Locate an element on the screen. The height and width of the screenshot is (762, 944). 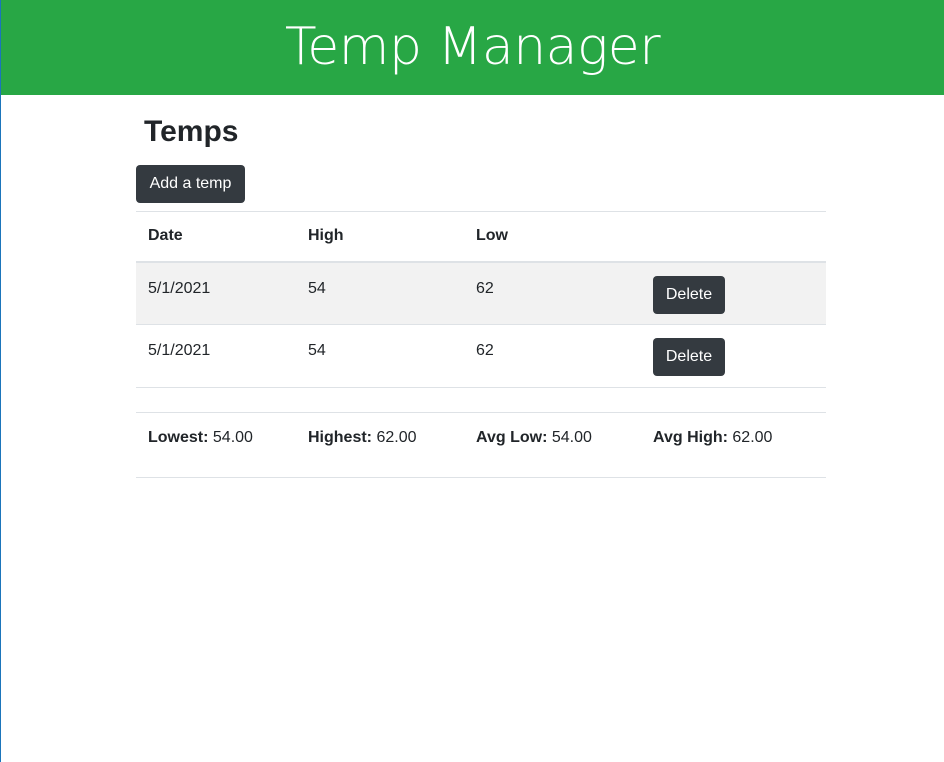
summary-avg-high-label: Avg High: is located at coordinates (690, 437).